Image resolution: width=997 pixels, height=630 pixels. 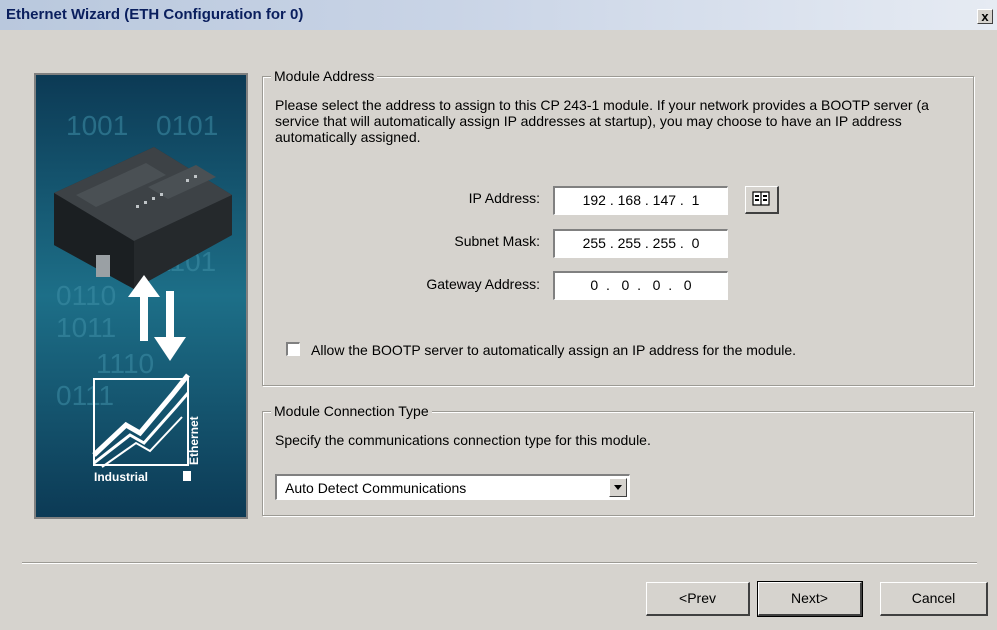 What do you see at coordinates (483, 284) in the screenshot?
I see `gateway-address-label: Gateway Address:` at bounding box center [483, 284].